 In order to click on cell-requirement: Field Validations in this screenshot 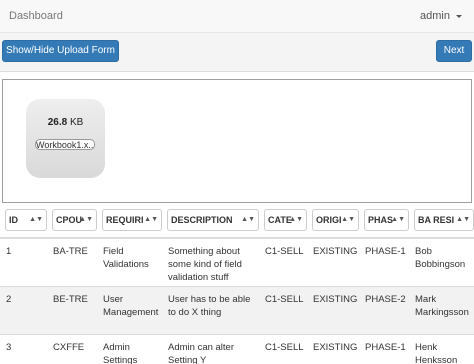, I will do `click(129, 261)`.